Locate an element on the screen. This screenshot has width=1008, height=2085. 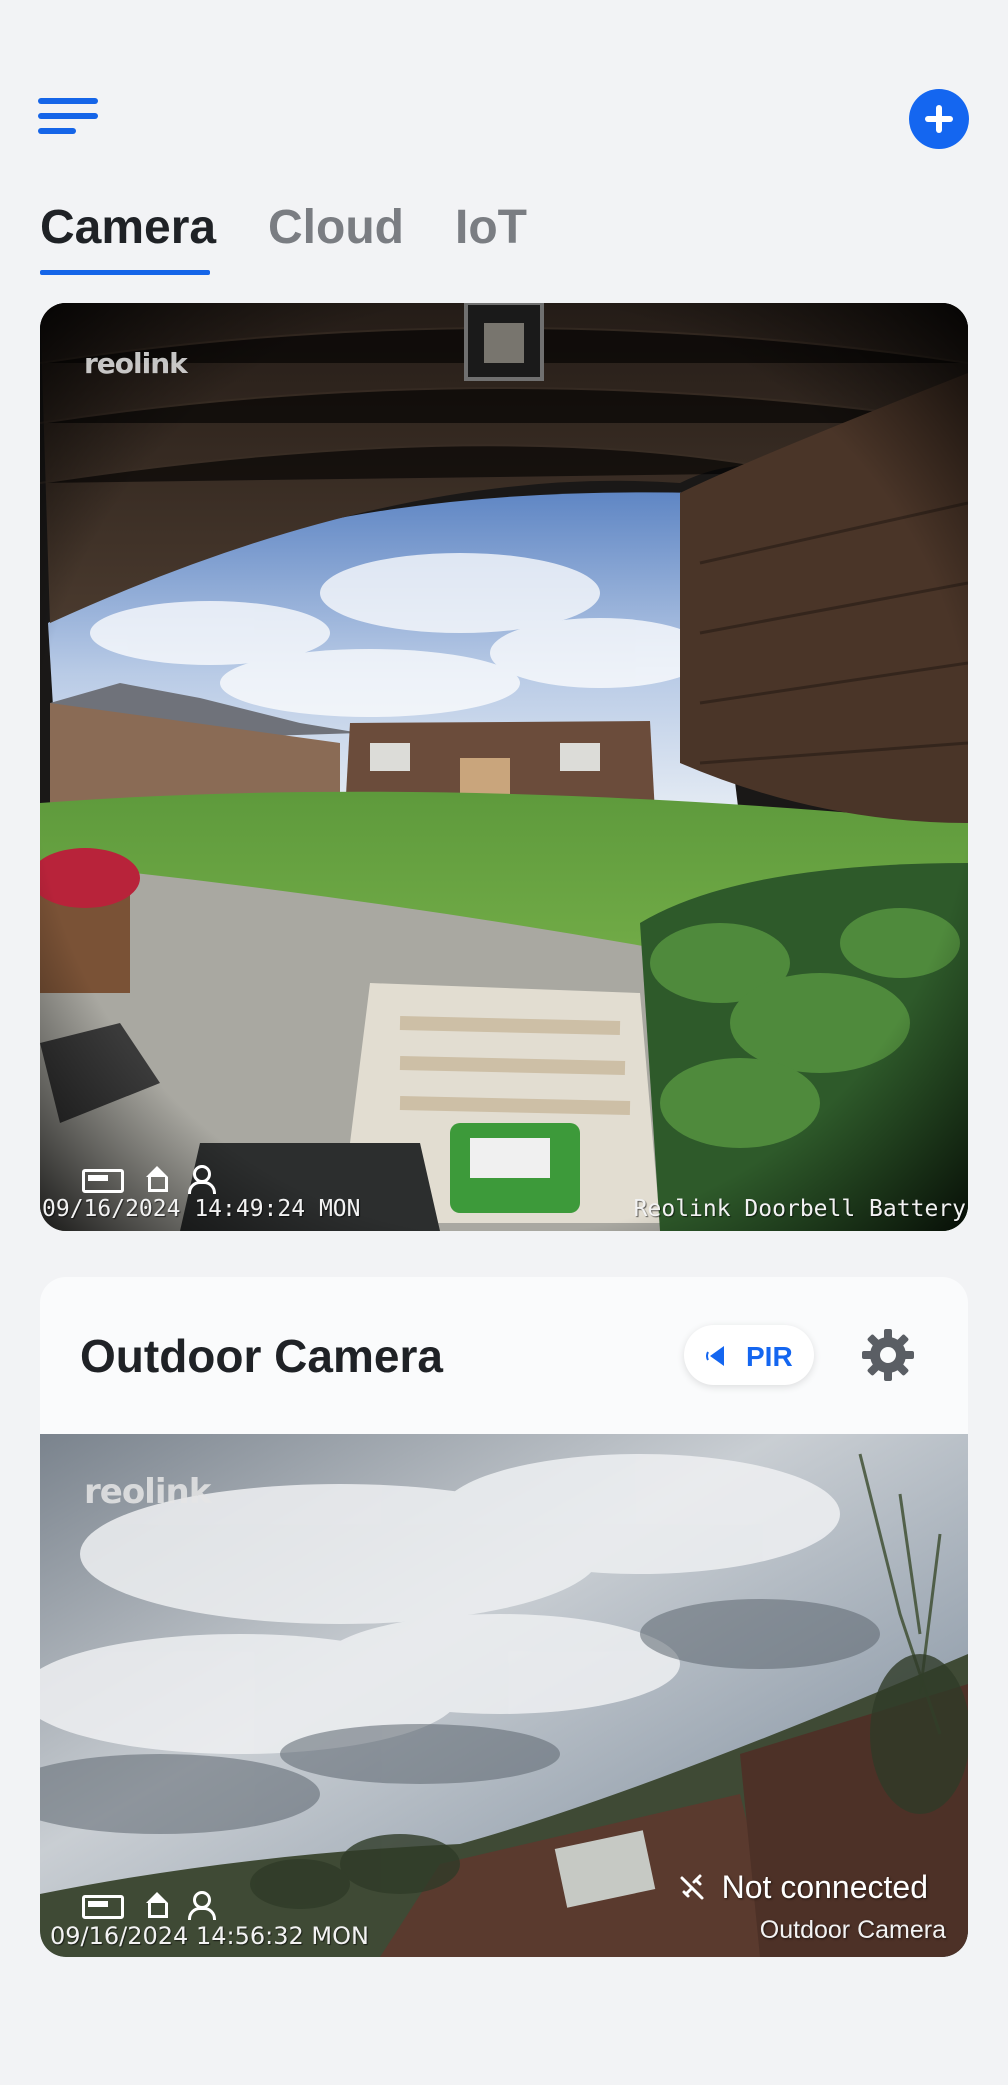
status-text: Not connected is located at coordinates (824, 1887).